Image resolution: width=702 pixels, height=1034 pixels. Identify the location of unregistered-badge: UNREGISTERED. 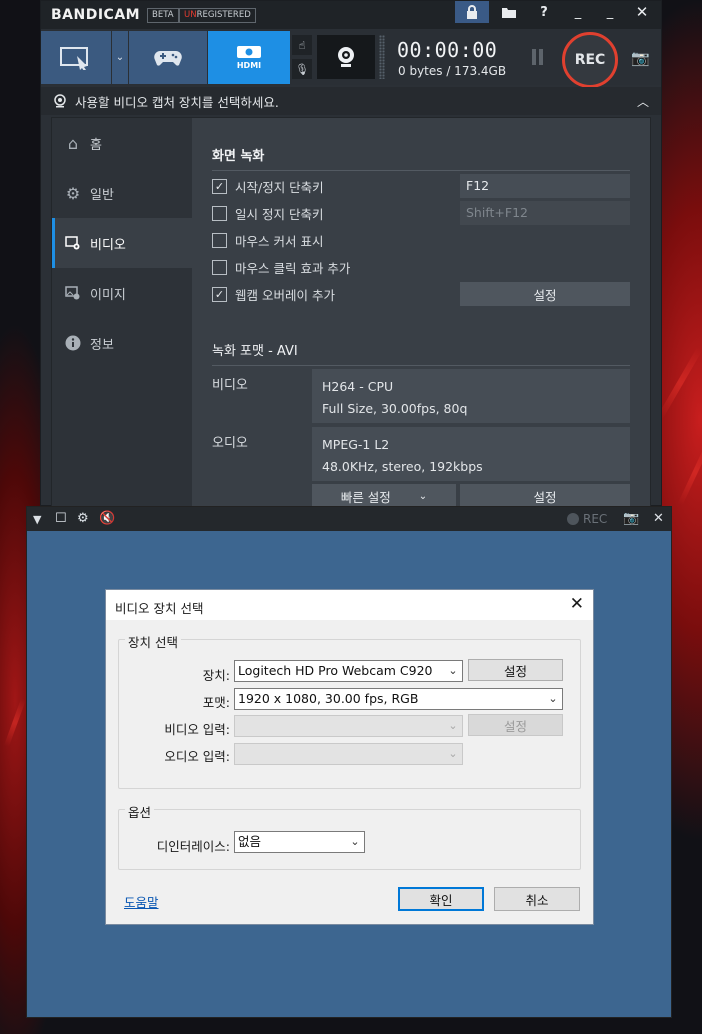
(217, 15).